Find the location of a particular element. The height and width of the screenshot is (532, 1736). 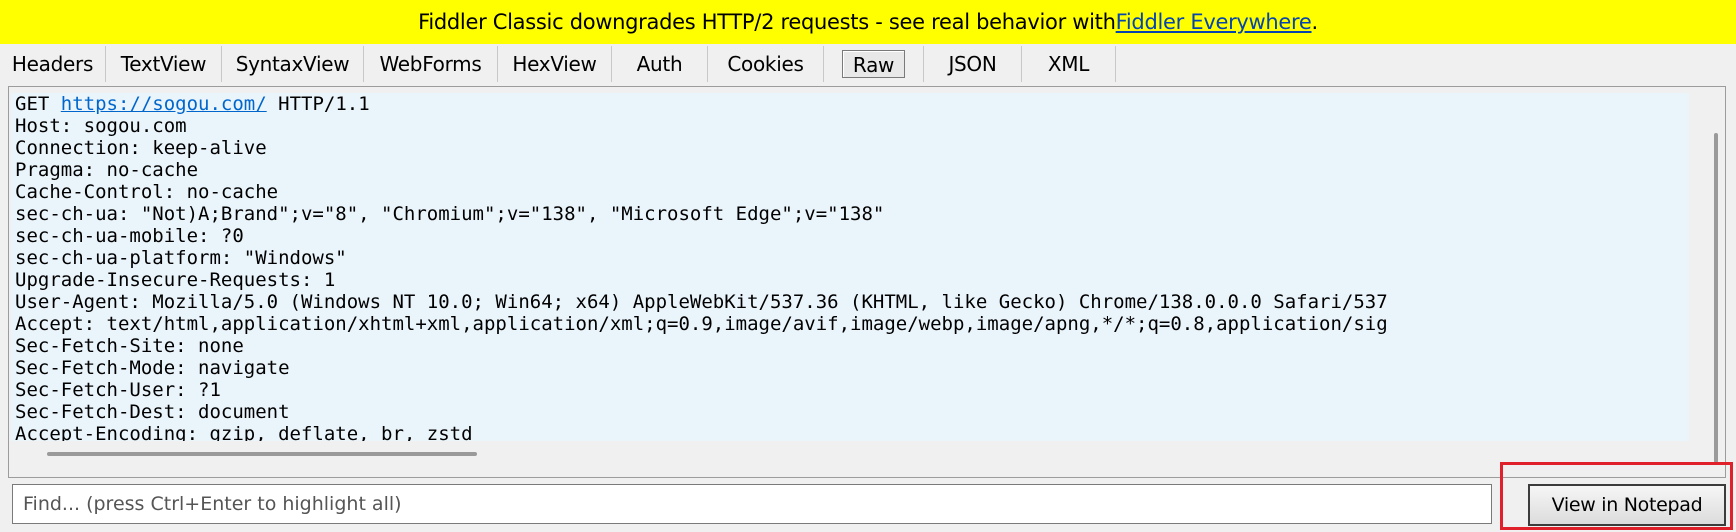

view-in-notepad-button: View in Notepad is located at coordinates (1627, 505).